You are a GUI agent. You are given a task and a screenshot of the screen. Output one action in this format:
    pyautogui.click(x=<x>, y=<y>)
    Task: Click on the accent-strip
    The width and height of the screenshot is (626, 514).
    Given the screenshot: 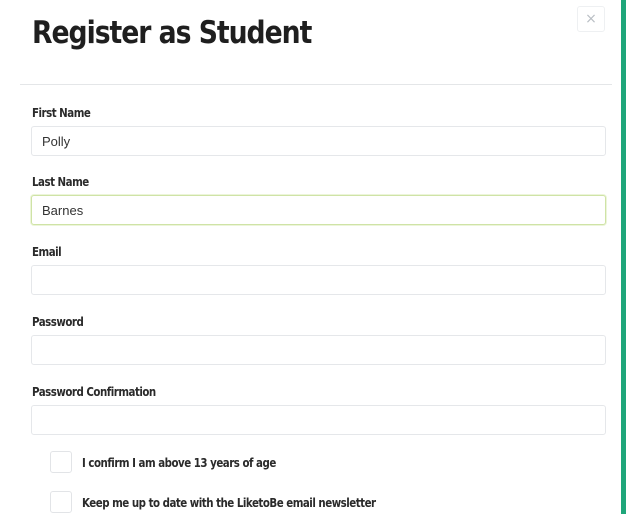 What is the action you would take?
    pyautogui.click(x=623, y=257)
    